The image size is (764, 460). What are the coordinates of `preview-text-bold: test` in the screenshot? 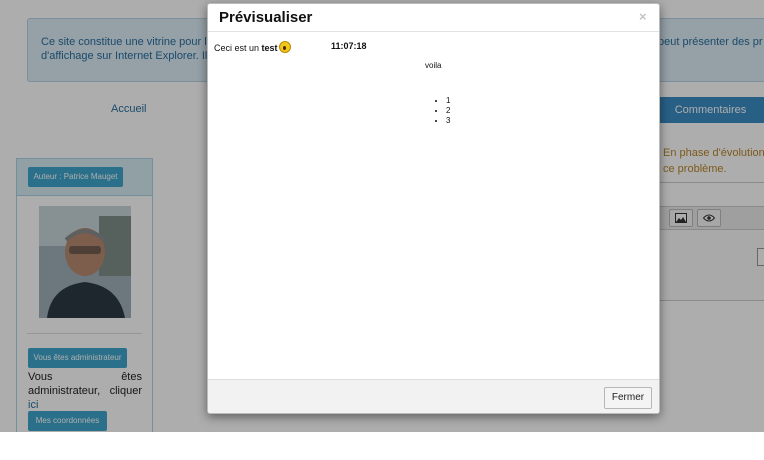 It's located at (269, 48).